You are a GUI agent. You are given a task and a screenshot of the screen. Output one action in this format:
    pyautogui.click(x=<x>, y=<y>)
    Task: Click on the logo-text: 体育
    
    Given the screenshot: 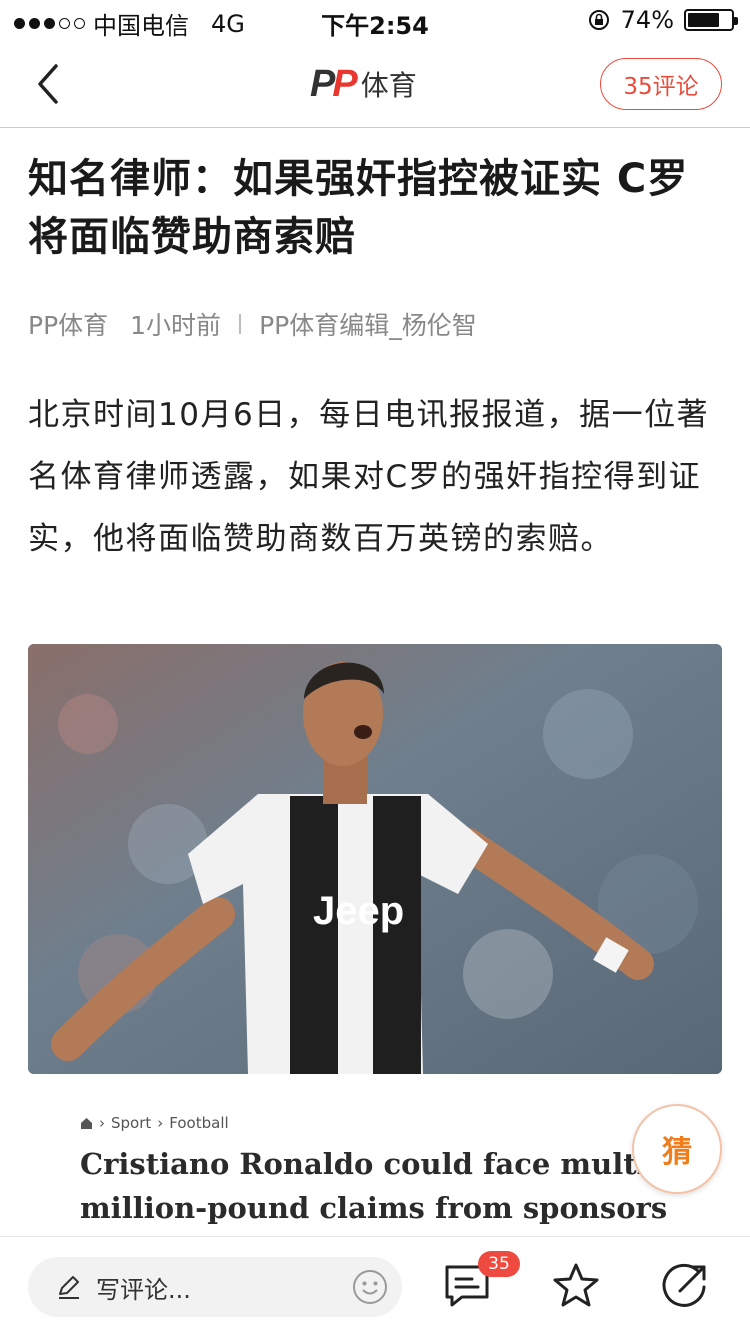 What is the action you would take?
    pyautogui.click(x=388, y=85)
    